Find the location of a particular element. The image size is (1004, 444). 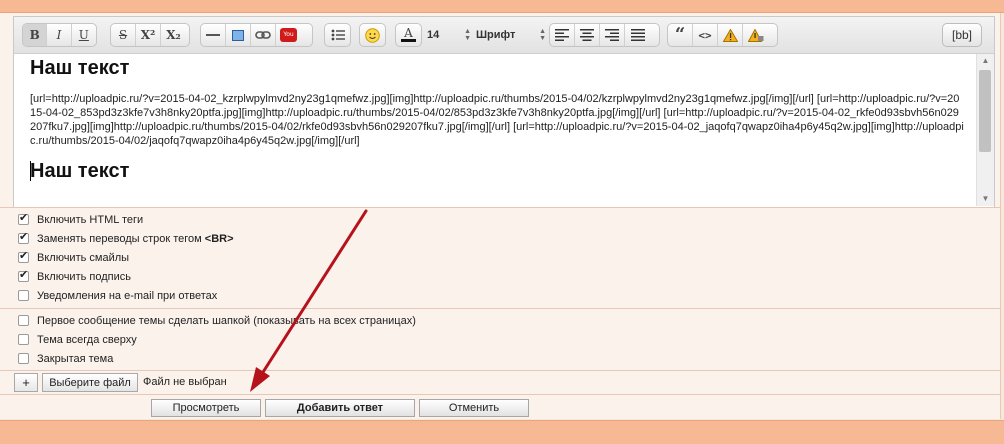

cancel-button: Отменить is located at coordinates (474, 408).